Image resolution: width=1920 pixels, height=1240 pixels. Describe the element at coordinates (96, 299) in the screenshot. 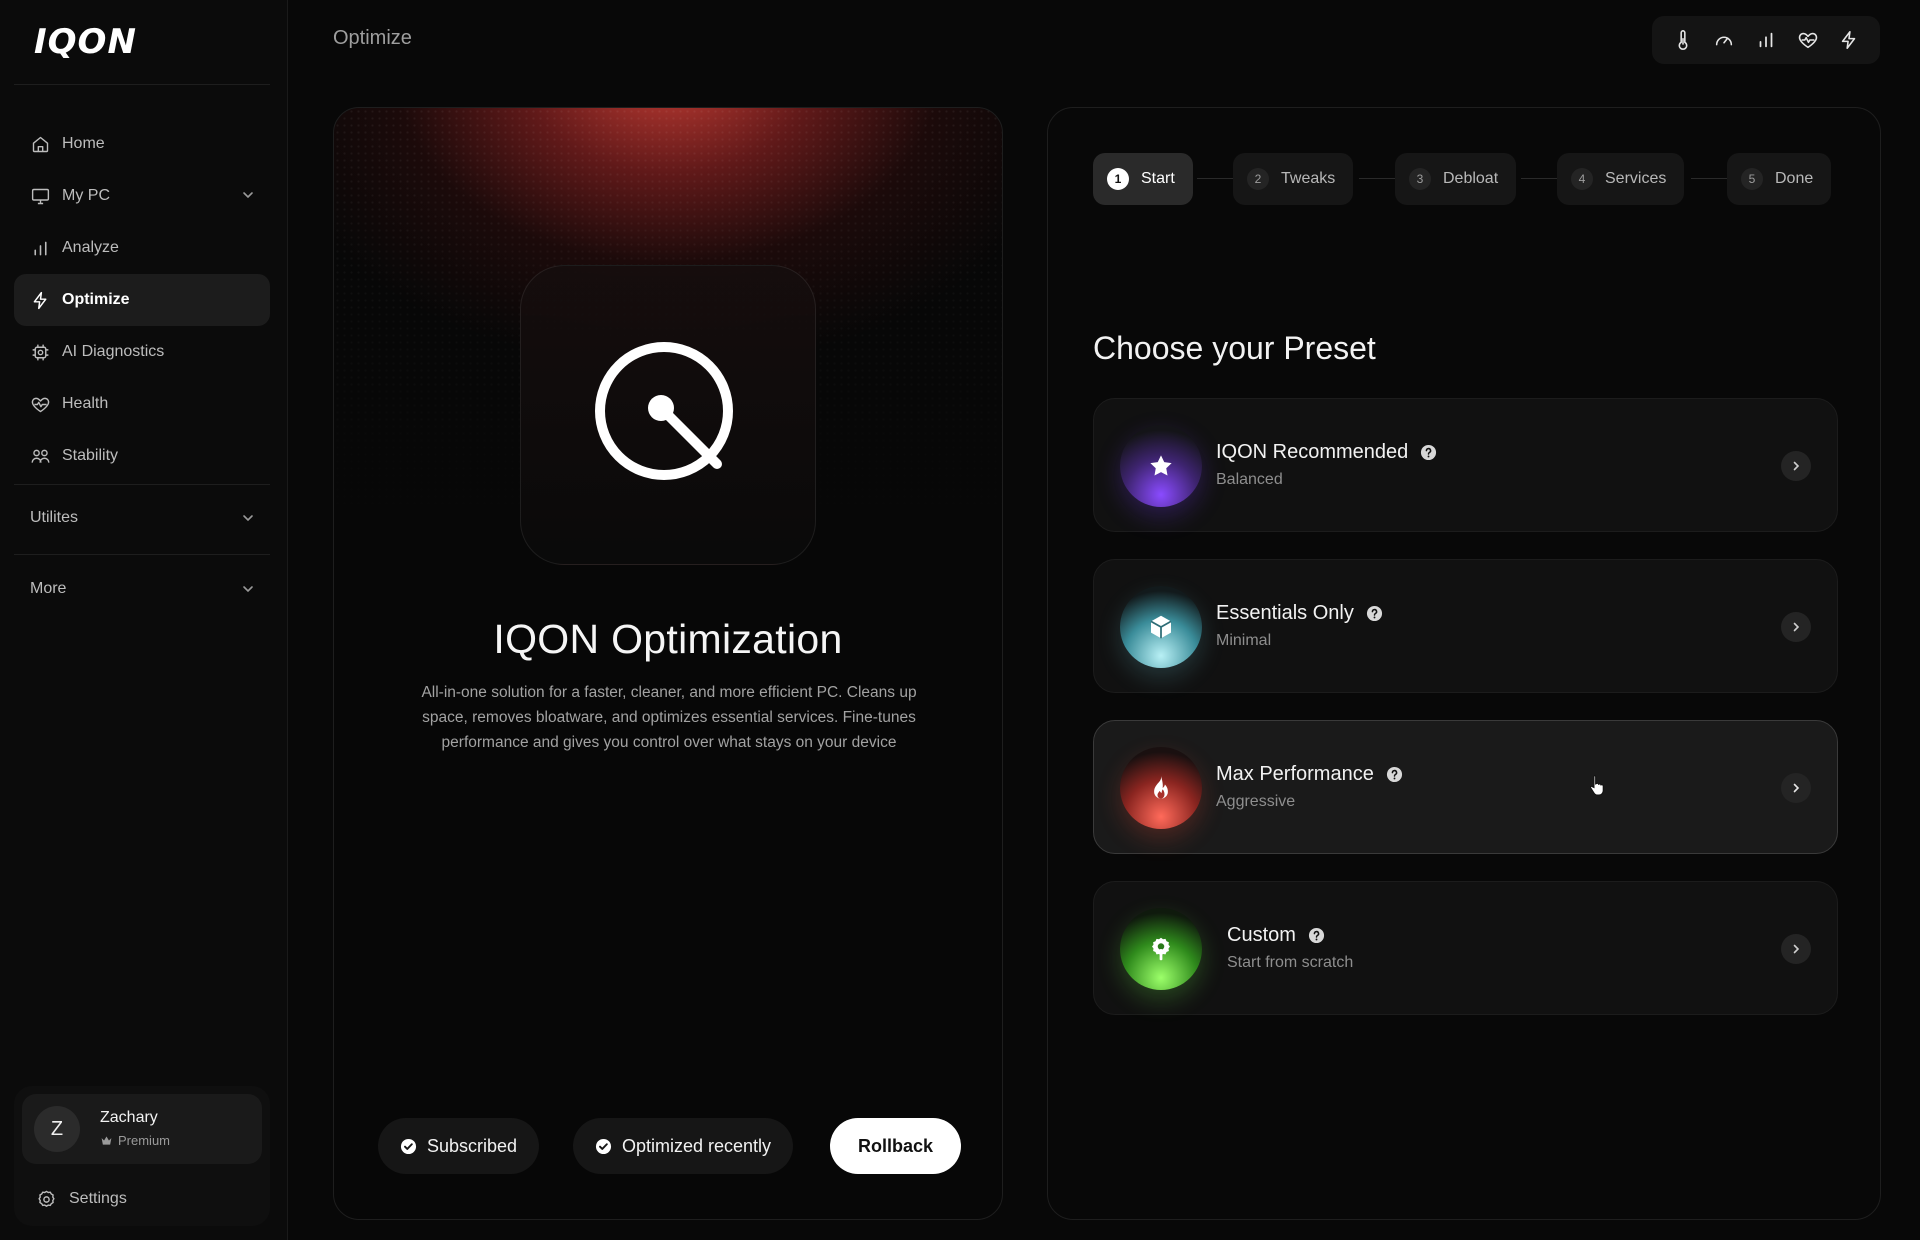

I see `sidebar-item-label: Optimize` at that location.